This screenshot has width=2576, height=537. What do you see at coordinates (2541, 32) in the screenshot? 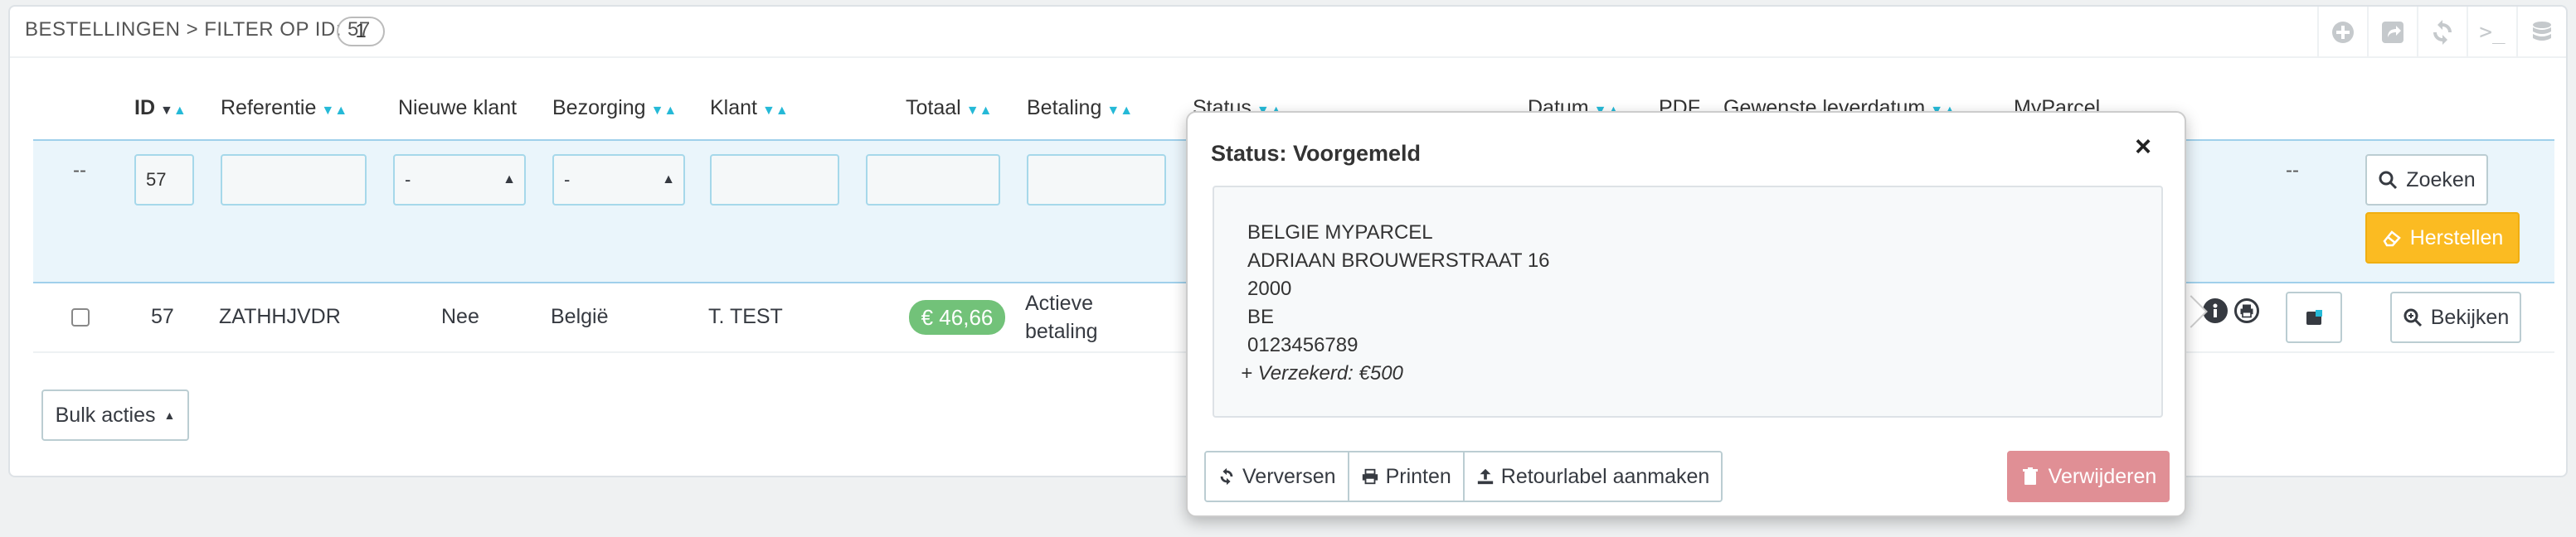
I see `database-icon` at bounding box center [2541, 32].